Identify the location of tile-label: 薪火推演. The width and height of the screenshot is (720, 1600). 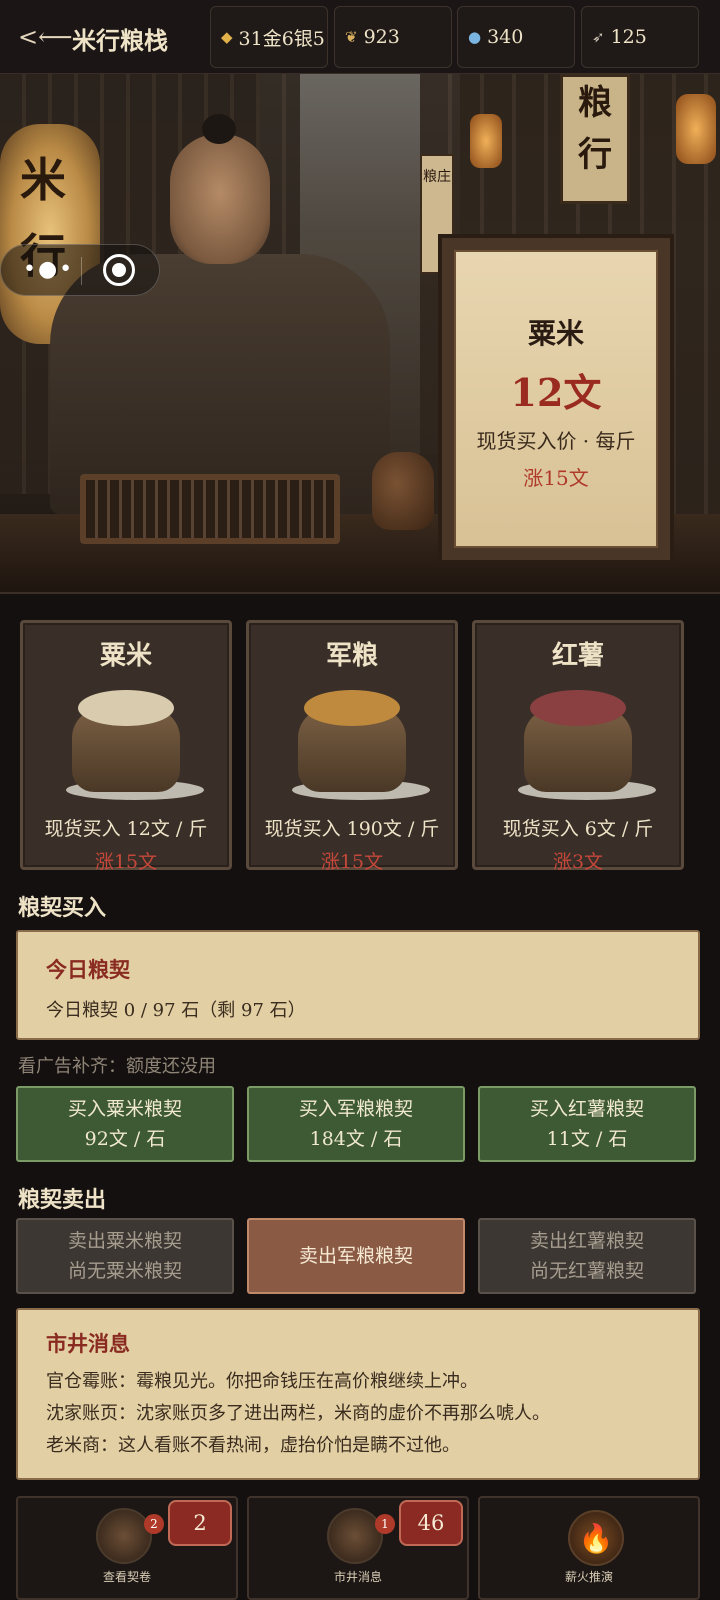
(588, 1577).